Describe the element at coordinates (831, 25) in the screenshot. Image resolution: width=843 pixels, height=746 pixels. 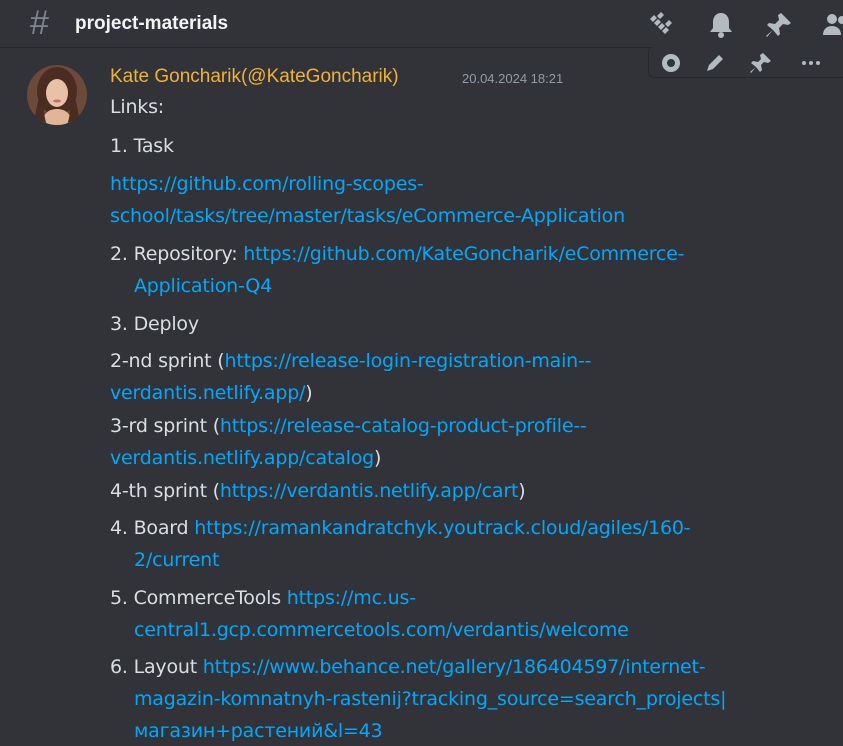
I see `members-icon` at that location.